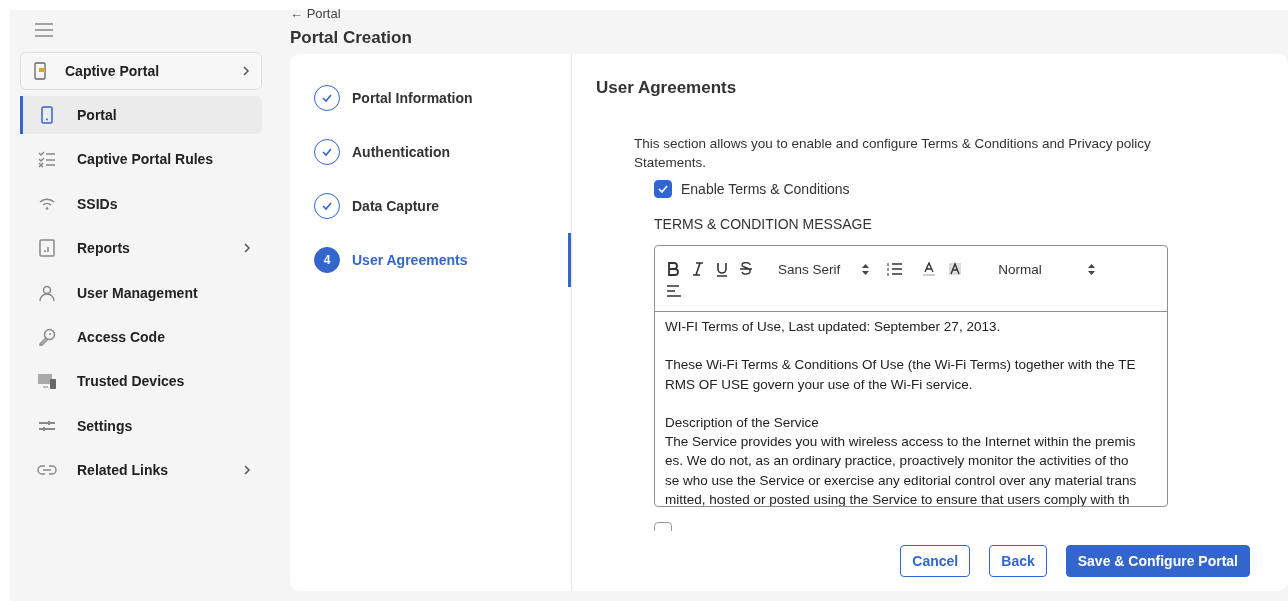 This screenshot has width=1288, height=601. Describe the element at coordinates (351, 38) in the screenshot. I see `page-title: Portal Creation` at that location.